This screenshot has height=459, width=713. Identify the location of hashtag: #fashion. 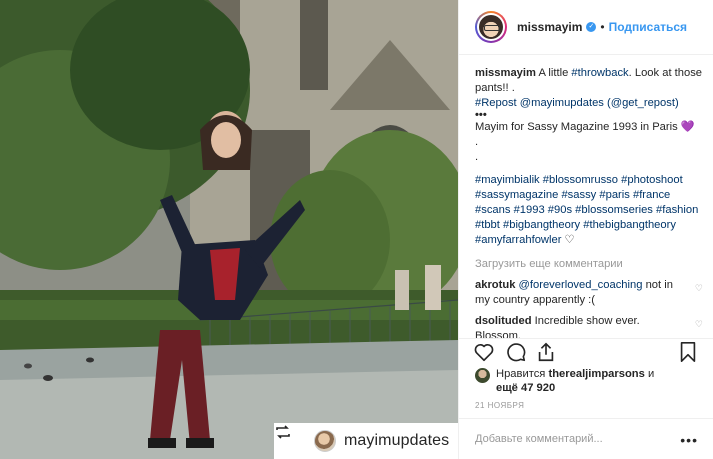
(677, 210).